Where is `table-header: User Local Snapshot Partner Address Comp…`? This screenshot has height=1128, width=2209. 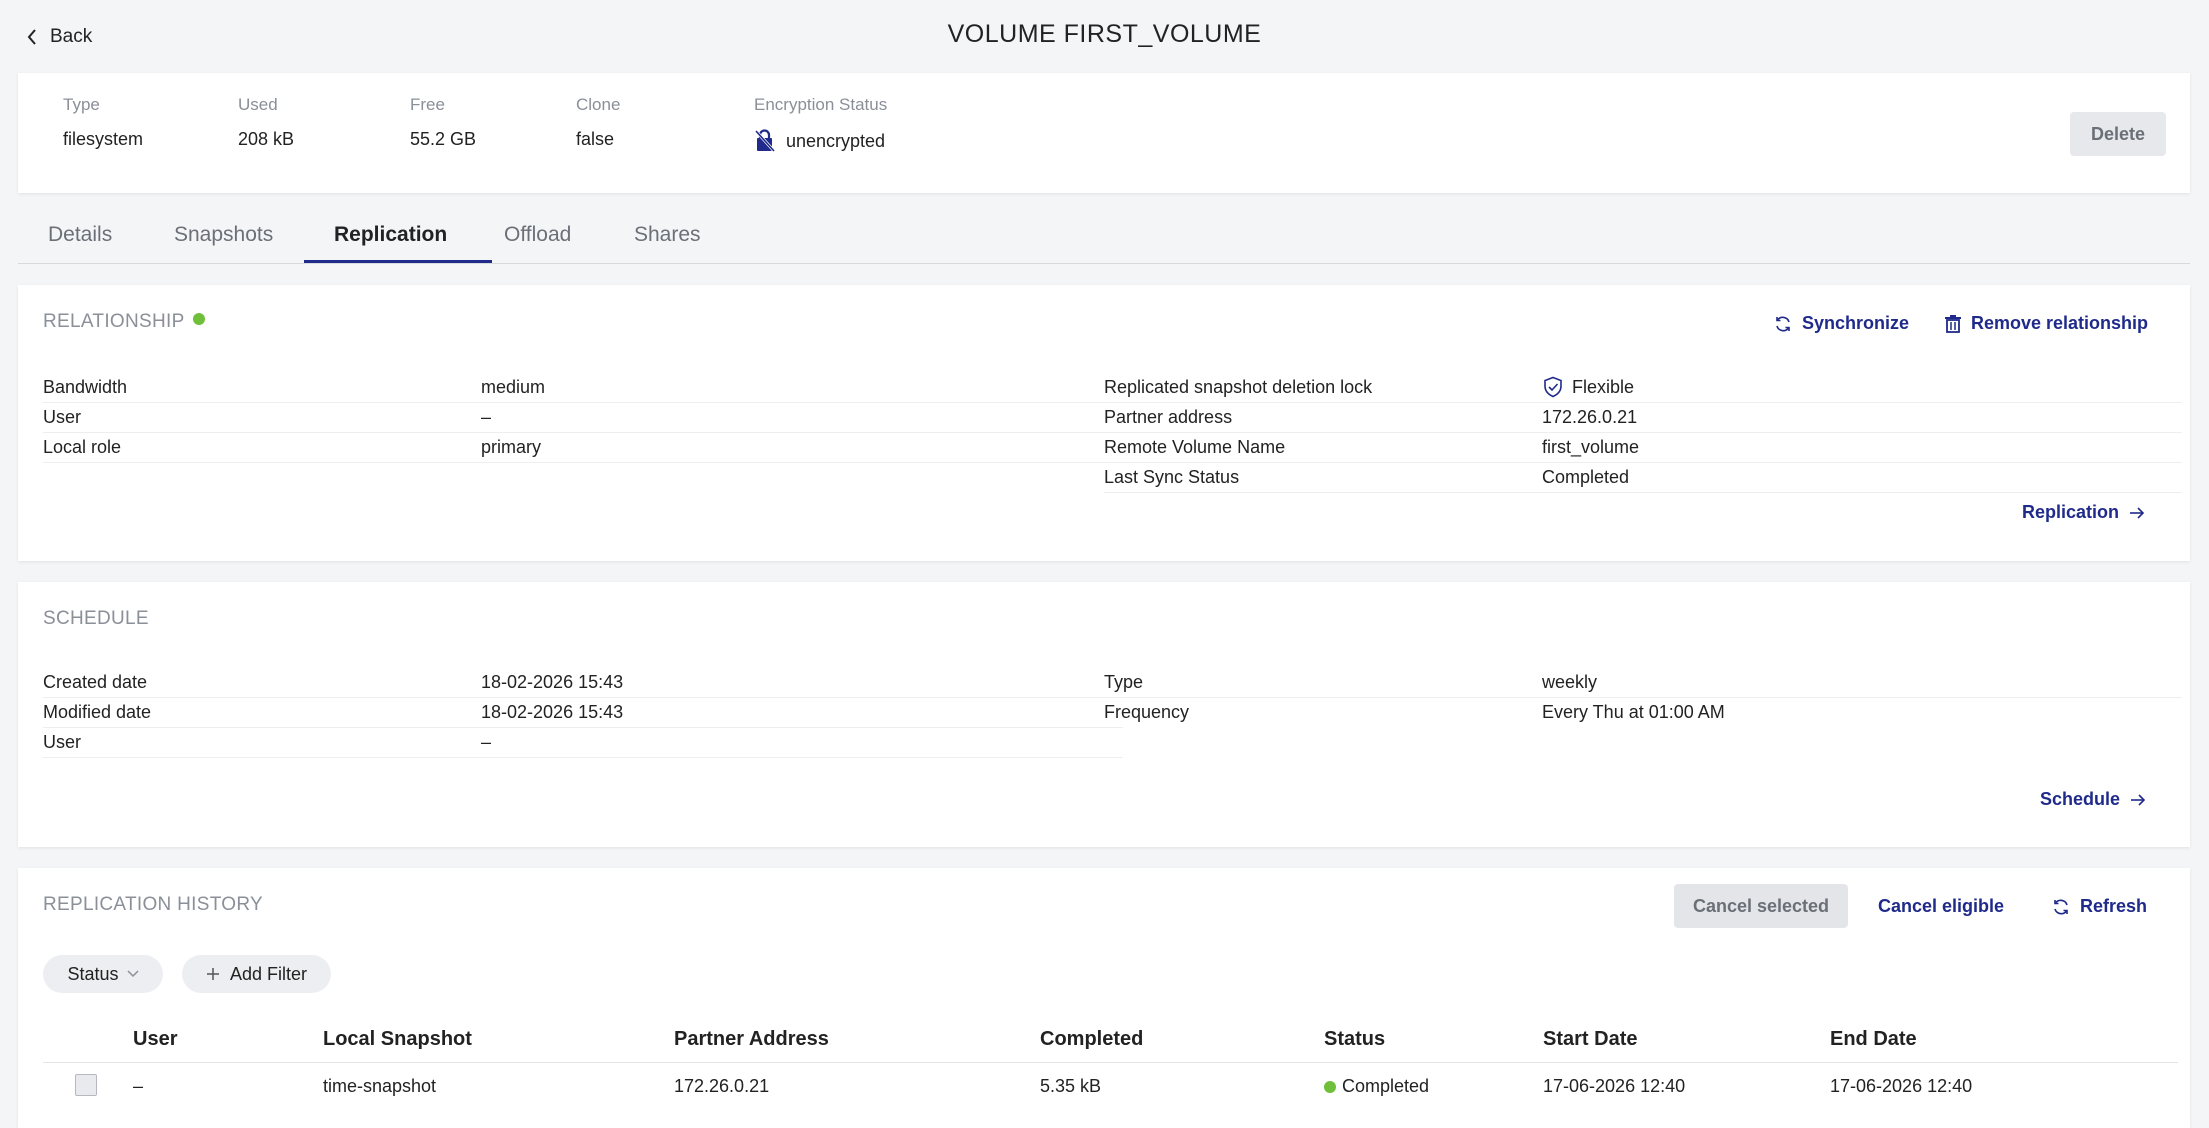
table-header: User Local Snapshot Partner Address Comp… is located at coordinates (1110, 1041).